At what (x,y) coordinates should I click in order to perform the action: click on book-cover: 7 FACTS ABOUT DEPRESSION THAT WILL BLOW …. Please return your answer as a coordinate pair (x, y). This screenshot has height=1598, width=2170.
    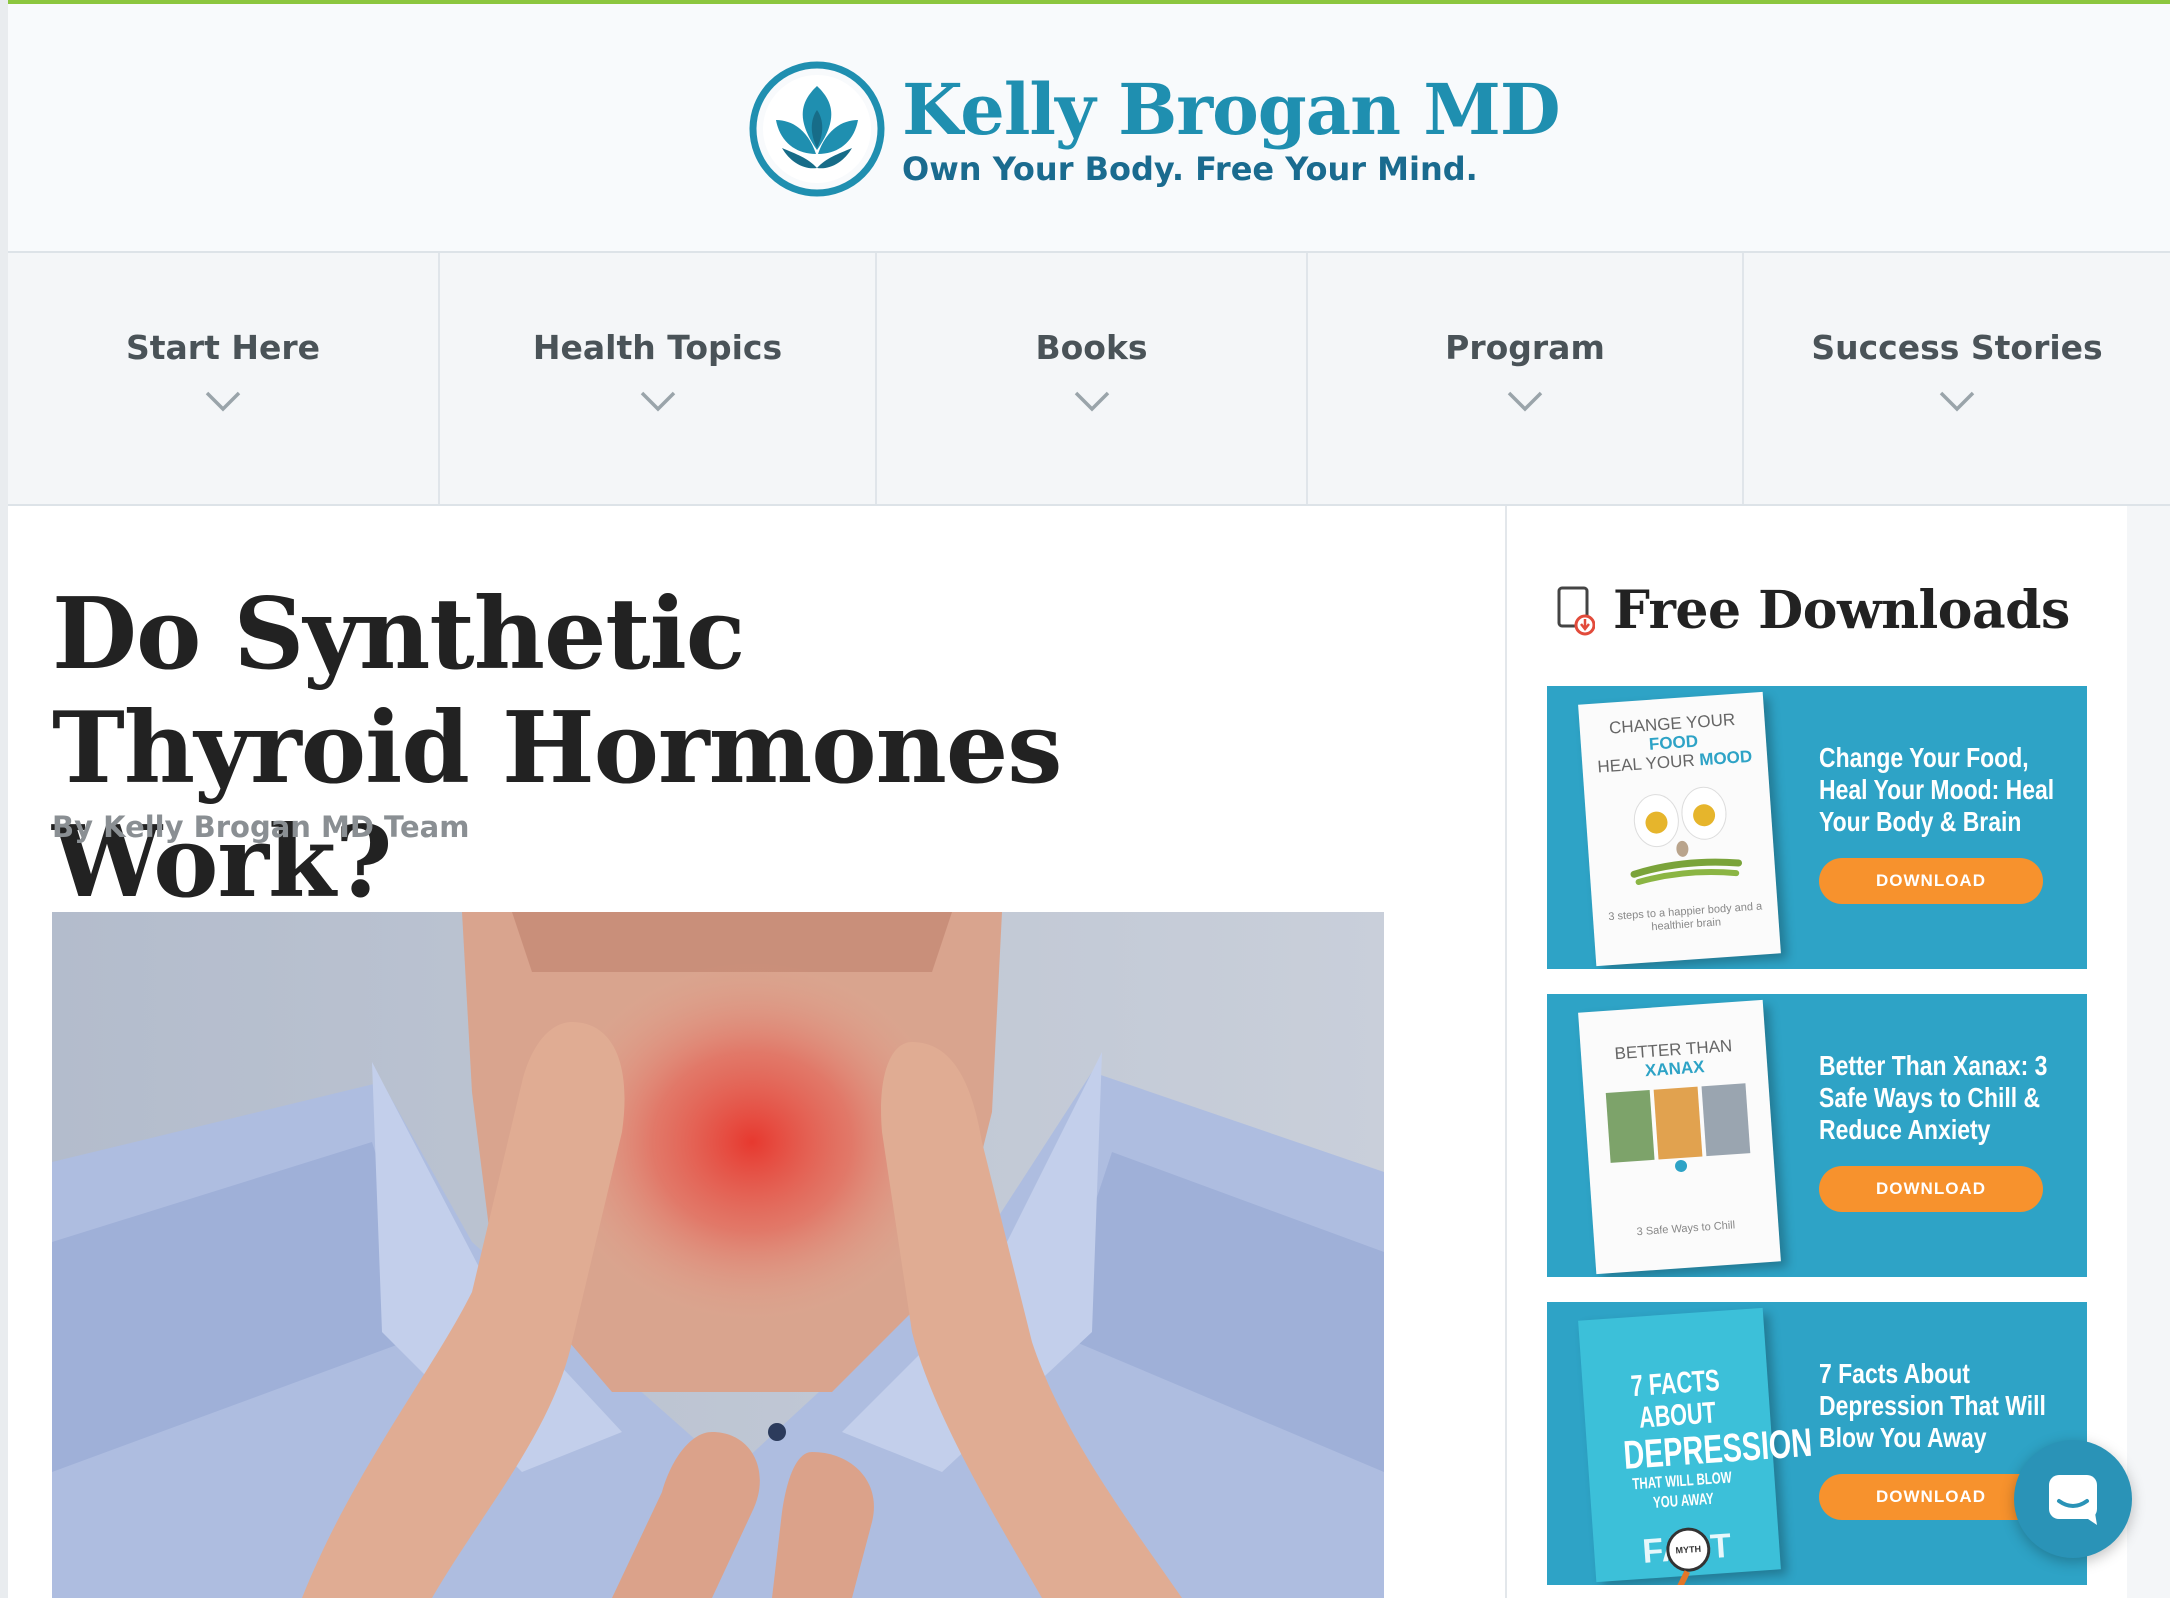
    Looking at the image, I should click on (1696, 1446).